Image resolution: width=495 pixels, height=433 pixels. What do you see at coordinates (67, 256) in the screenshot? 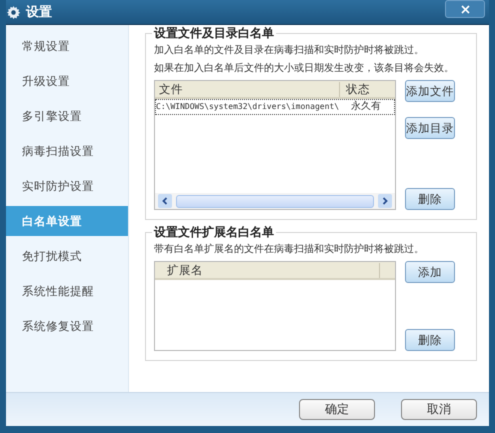
I see `sidebar-item: 免打扰模式` at bounding box center [67, 256].